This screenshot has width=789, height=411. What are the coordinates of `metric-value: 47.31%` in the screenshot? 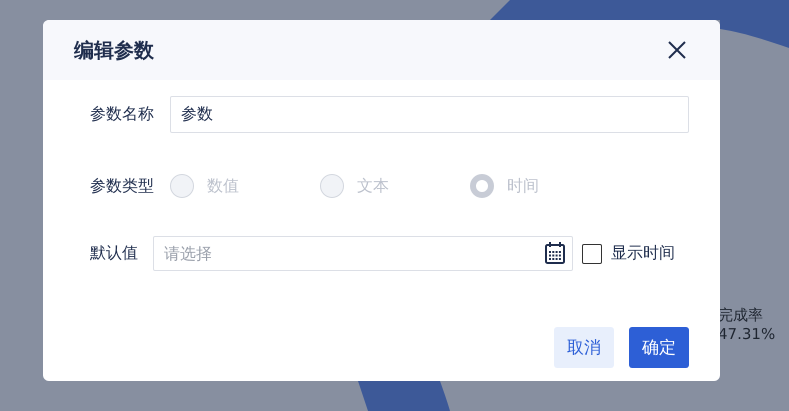 It's located at (747, 334).